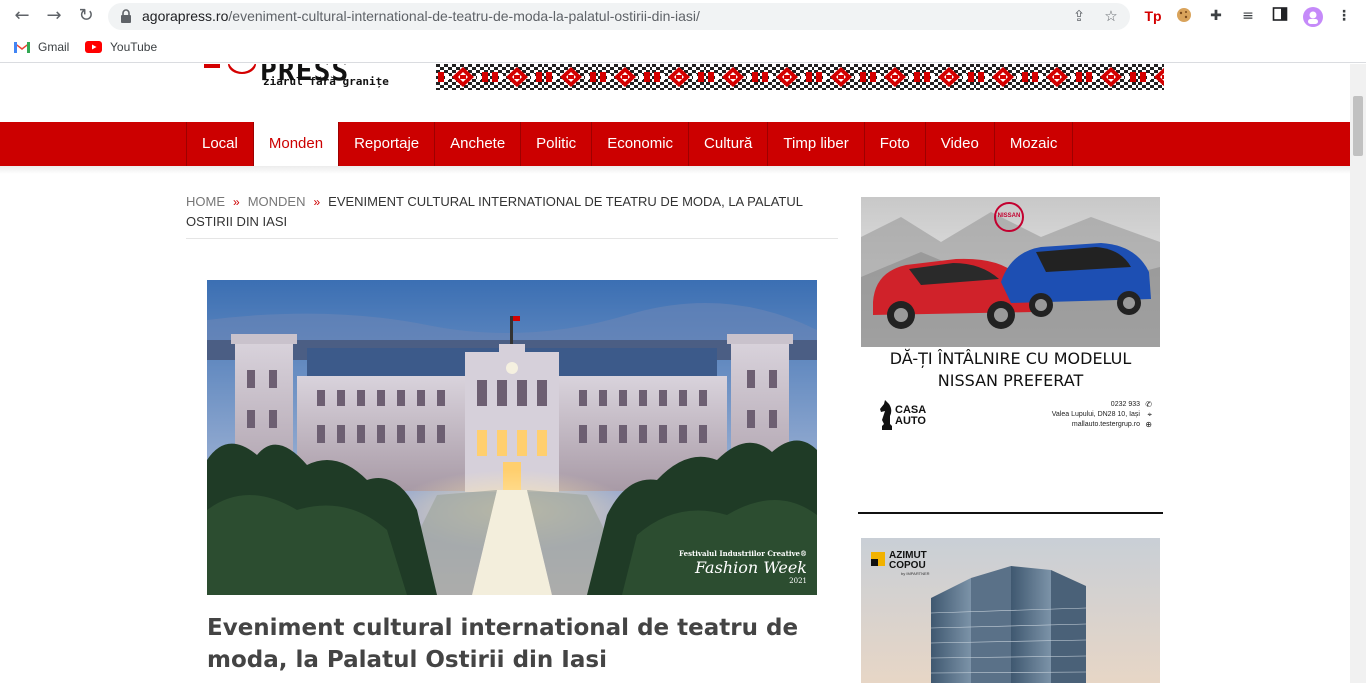  I want to click on chess-knight-icon, so click(886, 415).